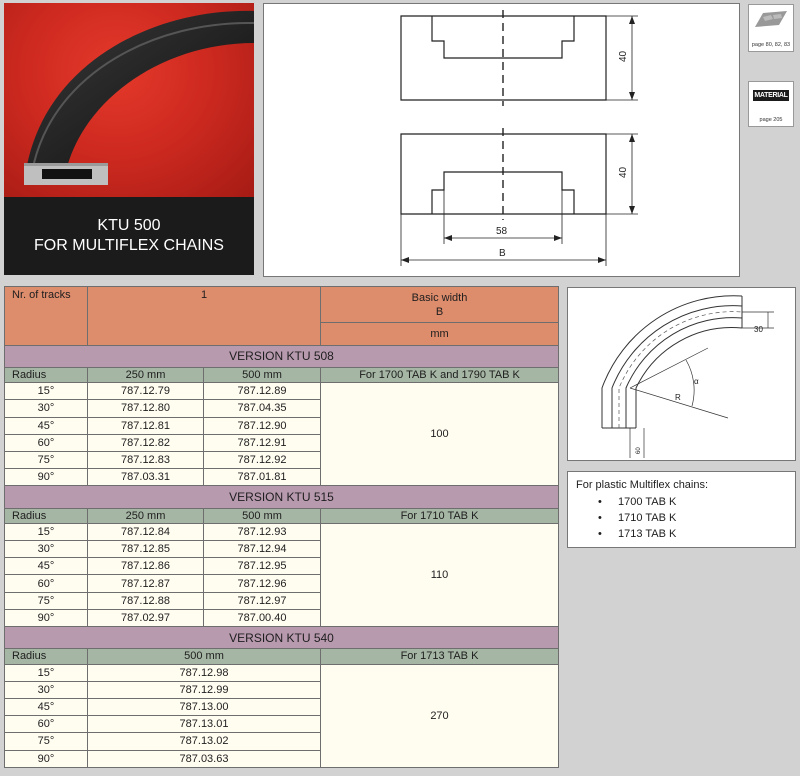 This screenshot has height=776, width=800. I want to click on product-photo, so click(129, 100).